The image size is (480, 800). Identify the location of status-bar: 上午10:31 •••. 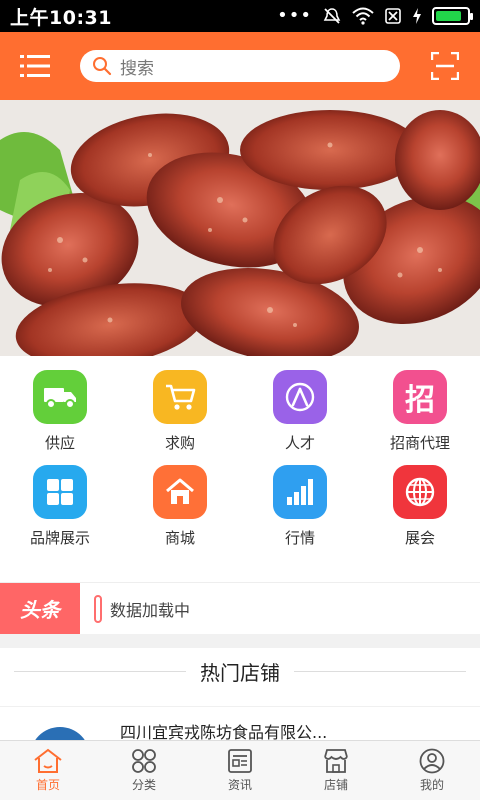
(240, 16).